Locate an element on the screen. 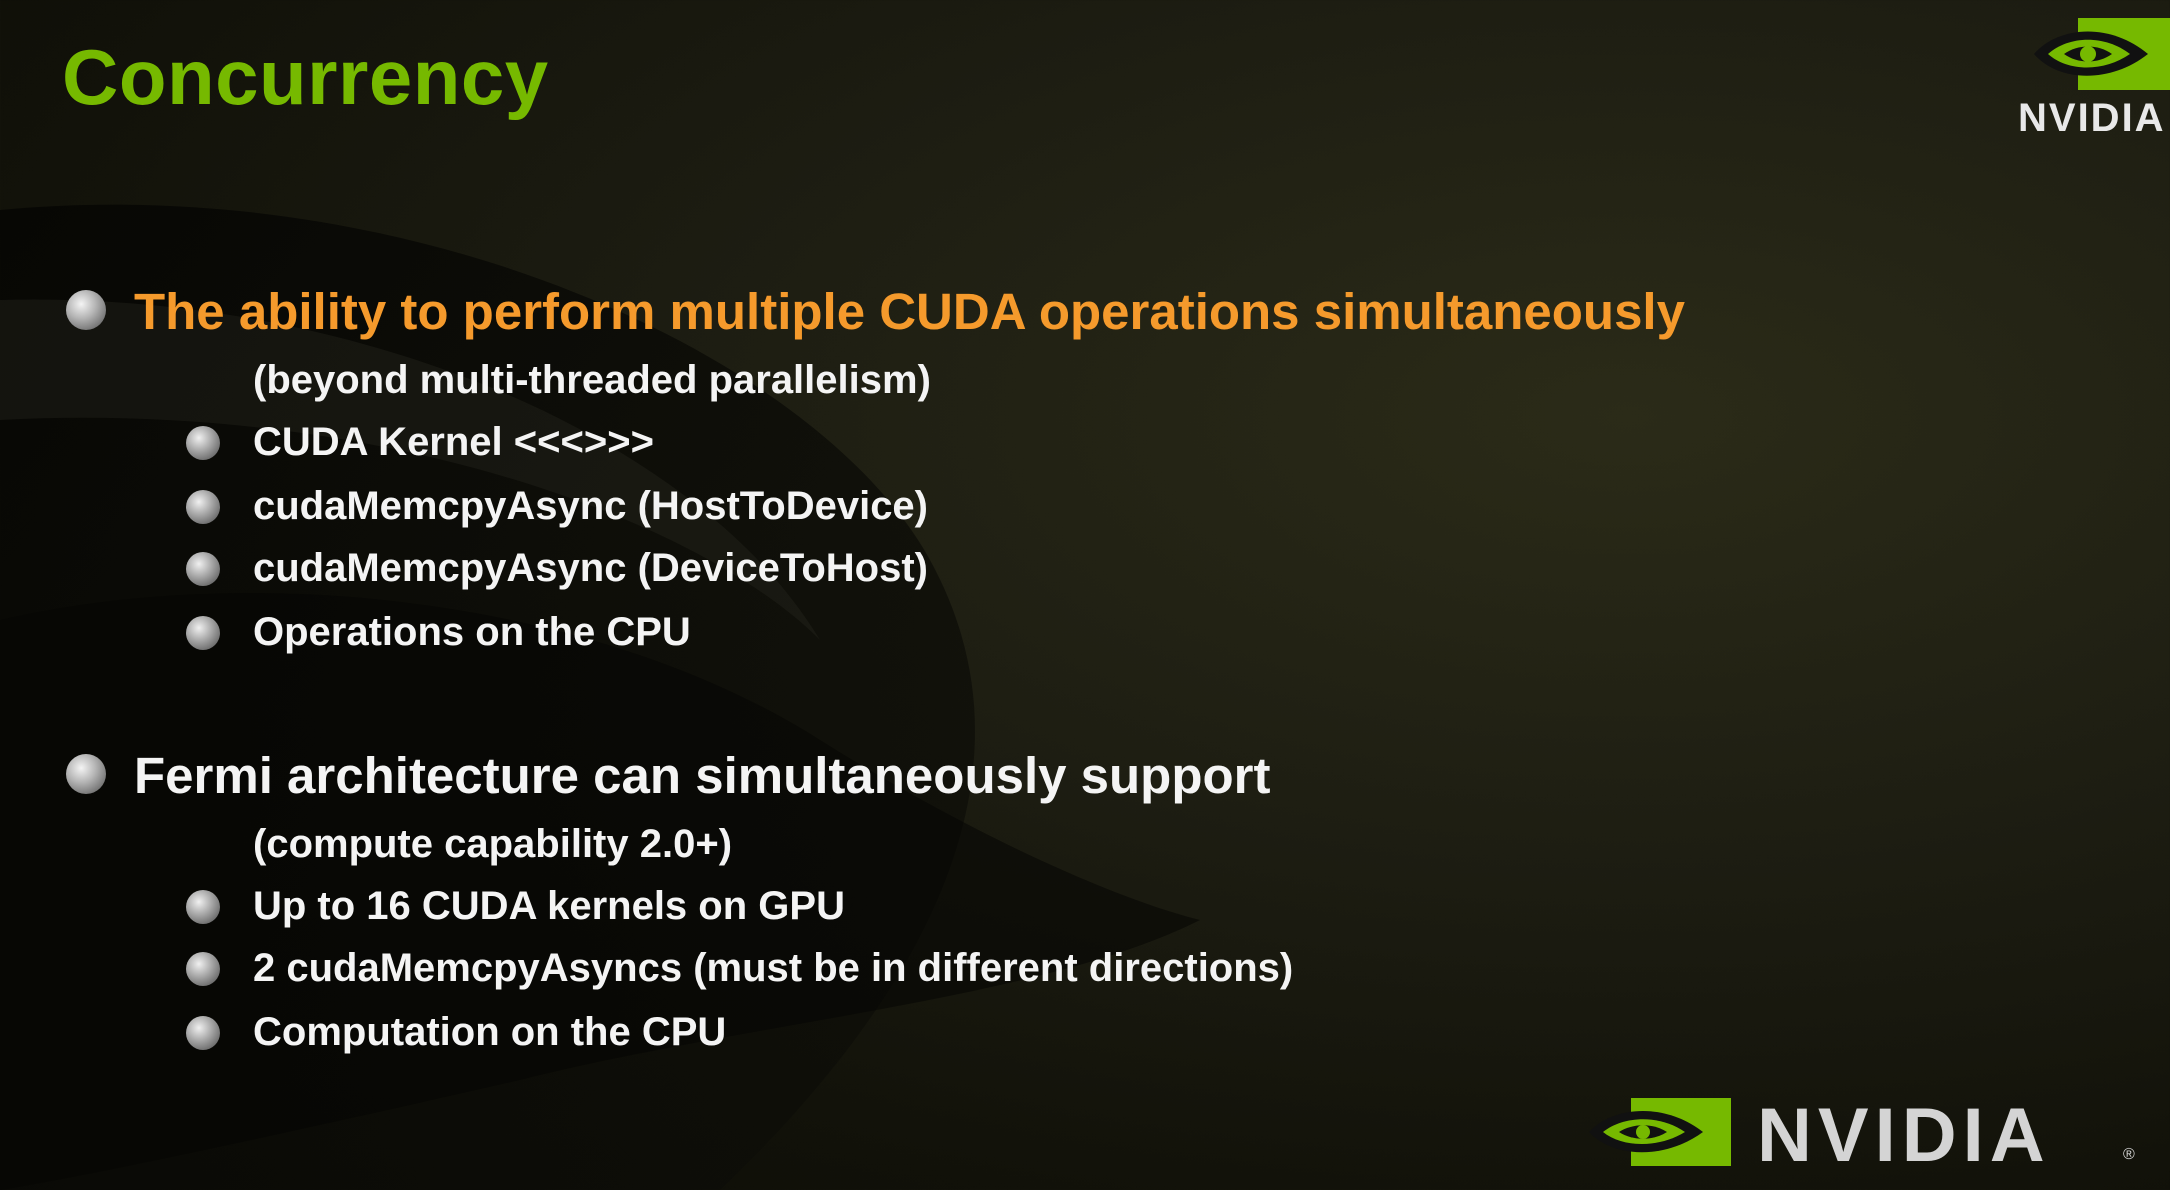 This screenshot has height=1190, width=2170. nvidia-wordmark-bottom: NVIDIA is located at coordinates (1904, 1135).